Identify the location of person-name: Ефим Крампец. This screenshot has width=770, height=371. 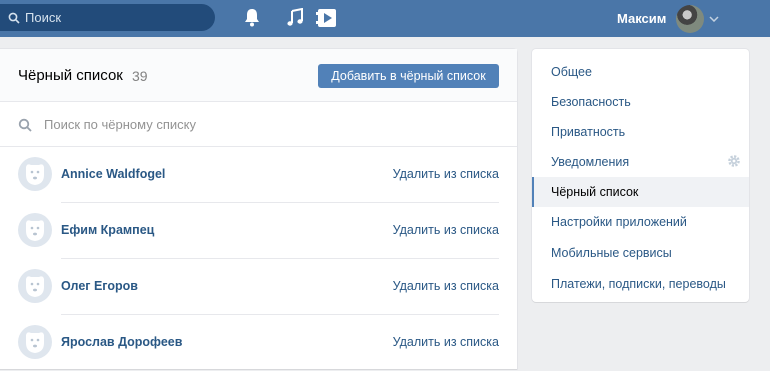
(107, 230).